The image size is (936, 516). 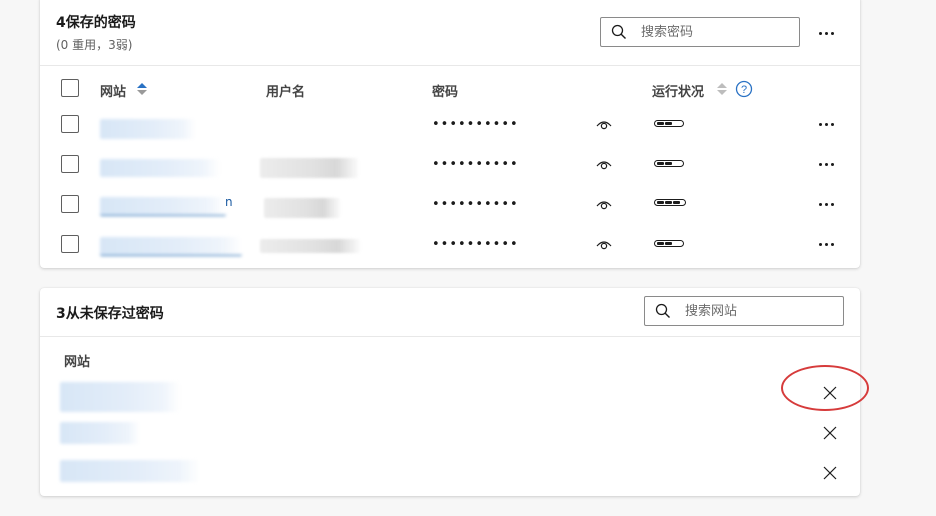 What do you see at coordinates (70, 88) in the screenshot?
I see `select-all-checkbox` at bounding box center [70, 88].